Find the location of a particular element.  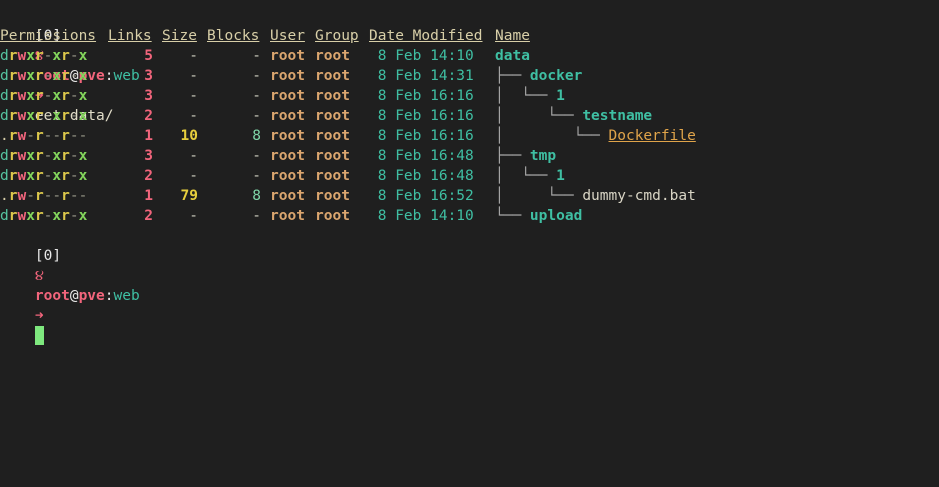

text-cursor is located at coordinates (39, 335).